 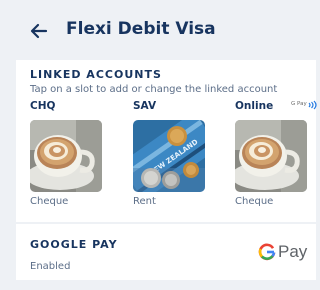 What do you see at coordinates (74, 244) in the screenshot?
I see `google-pay-heading: GOOGLE PAY` at bounding box center [74, 244].